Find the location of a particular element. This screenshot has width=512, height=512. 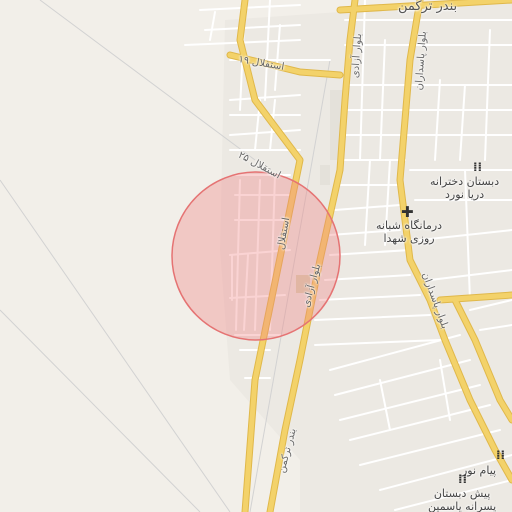

poi-label-girls-school: دبستان دخترانه دریا نورد is located at coordinates (464, 188).